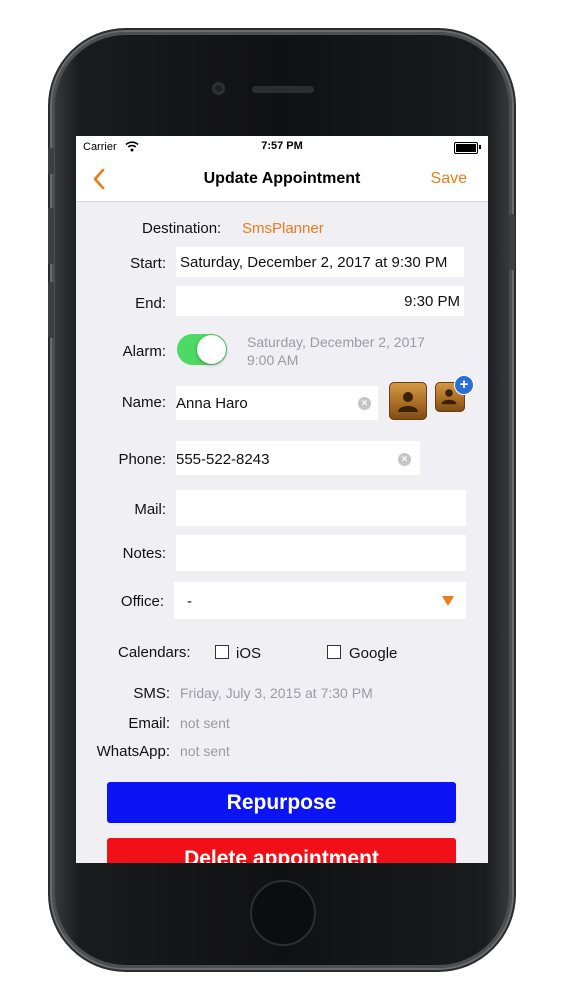 The height and width of the screenshot is (1000, 563). Describe the element at coordinates (205, 751) in the screenshot. I see `whatsapp-status-value: not sent` at that location.